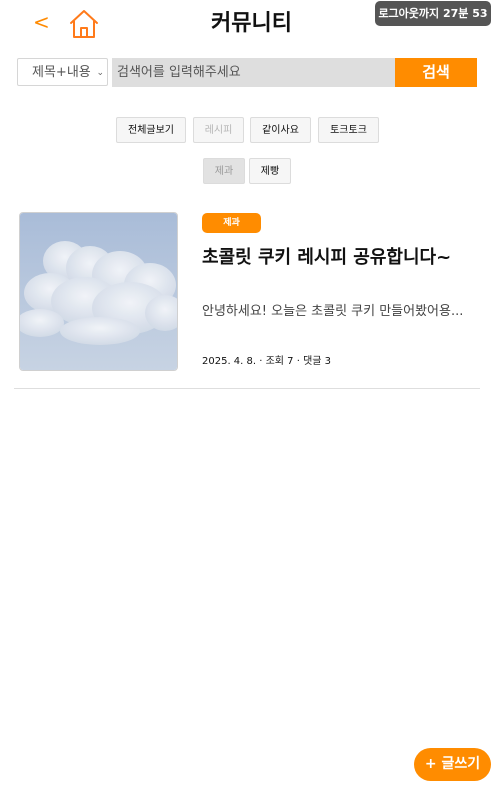  Describe the element at coordinates (100, 73) in the screenshot. I see `chevron-down-icon: ⌄` at that location.